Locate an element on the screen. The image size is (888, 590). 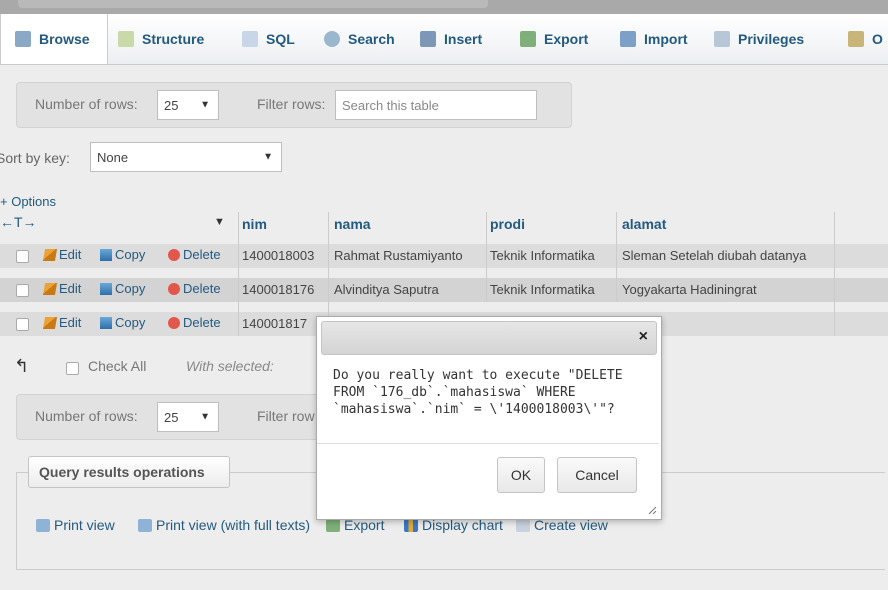
filter-rows-input: Search this table is located at coordinates (436, 105).